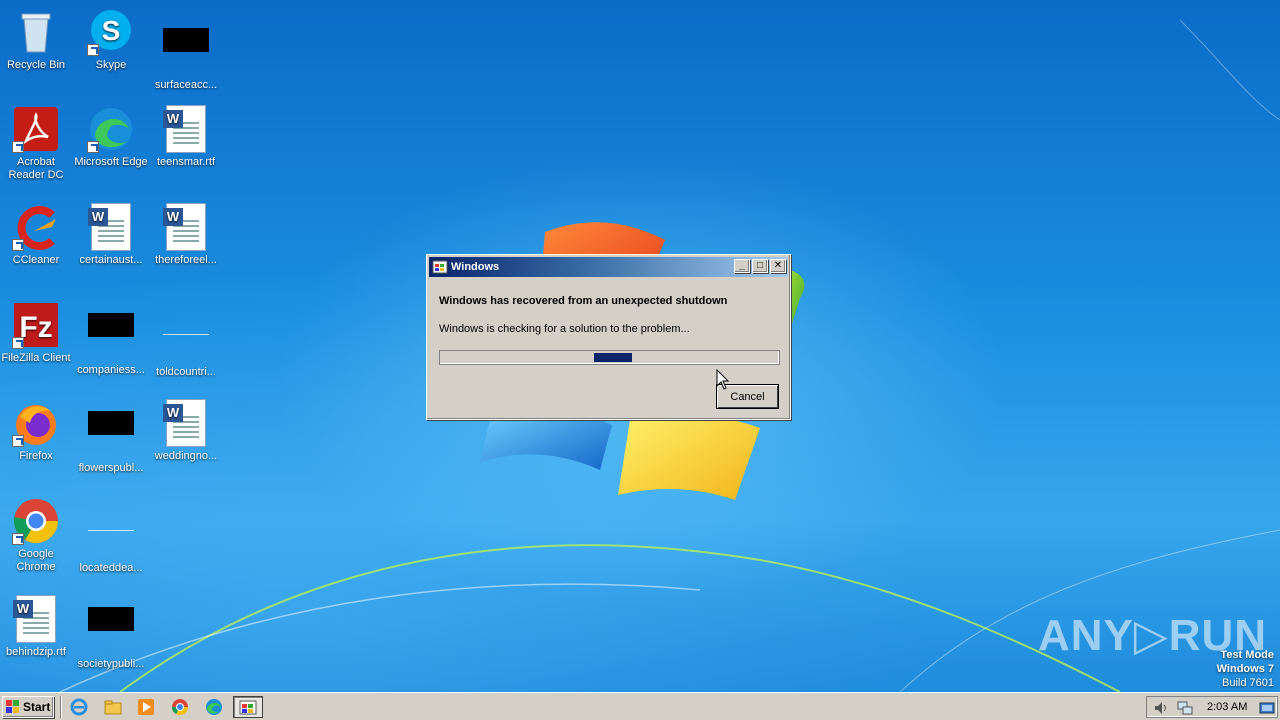 The image size is (1280, 720). Describe the element at coordinates (608, 267) in the screenshot. I see `dialog-titlebar: Windows _ □ ✕` at that location.